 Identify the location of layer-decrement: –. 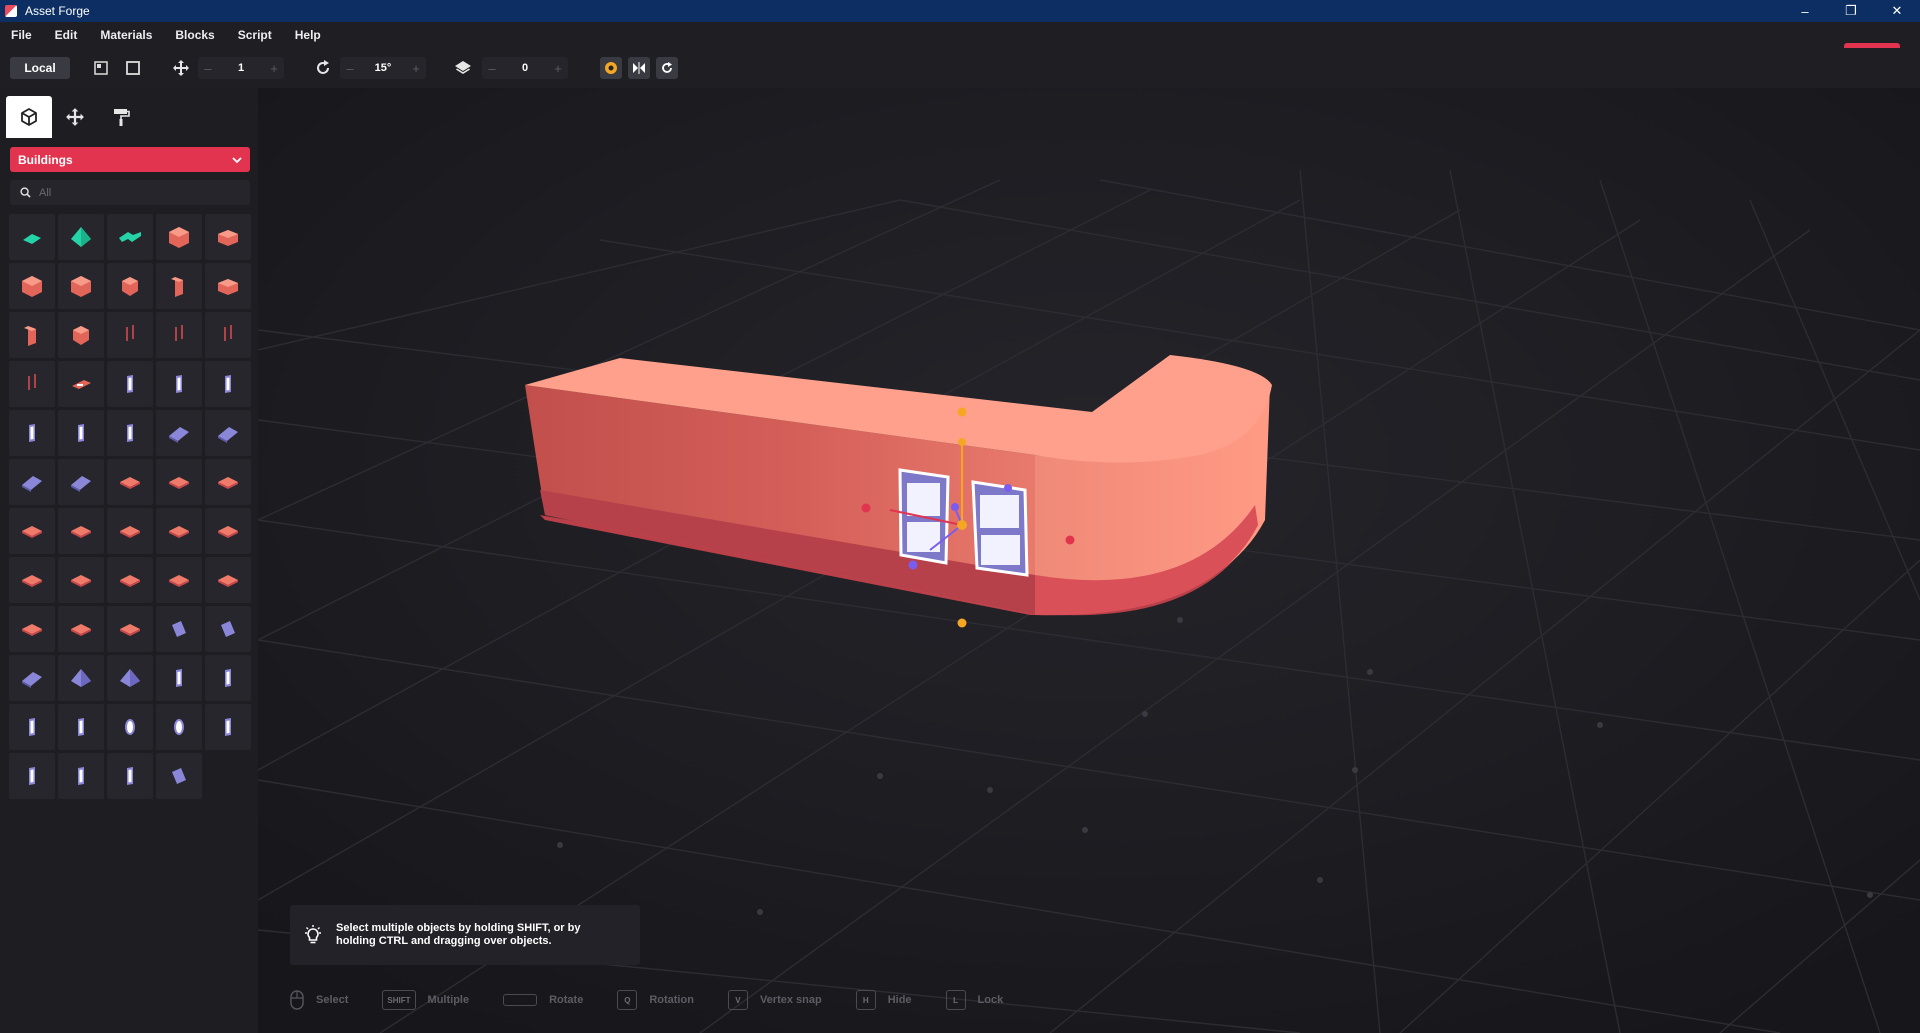
(492, 68).